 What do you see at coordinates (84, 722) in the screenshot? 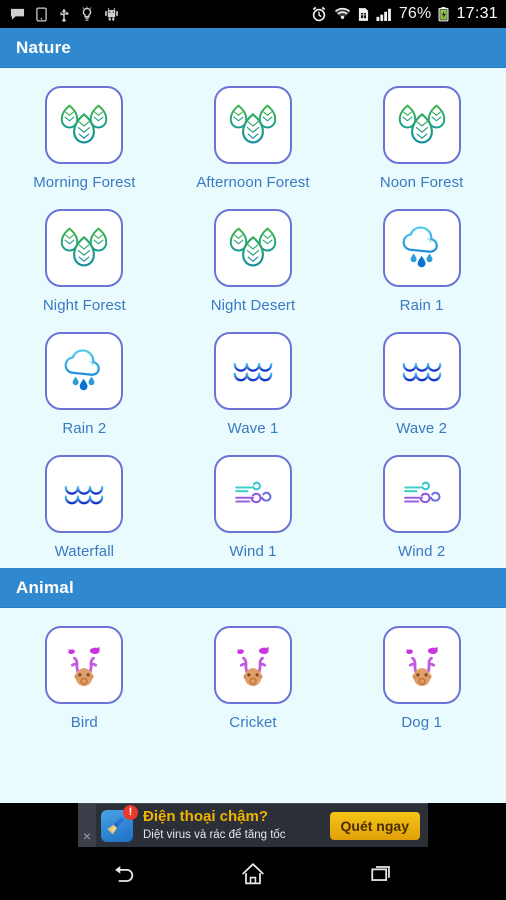
I see `grid-item-label: Bird` at bounding box center [84, 722].